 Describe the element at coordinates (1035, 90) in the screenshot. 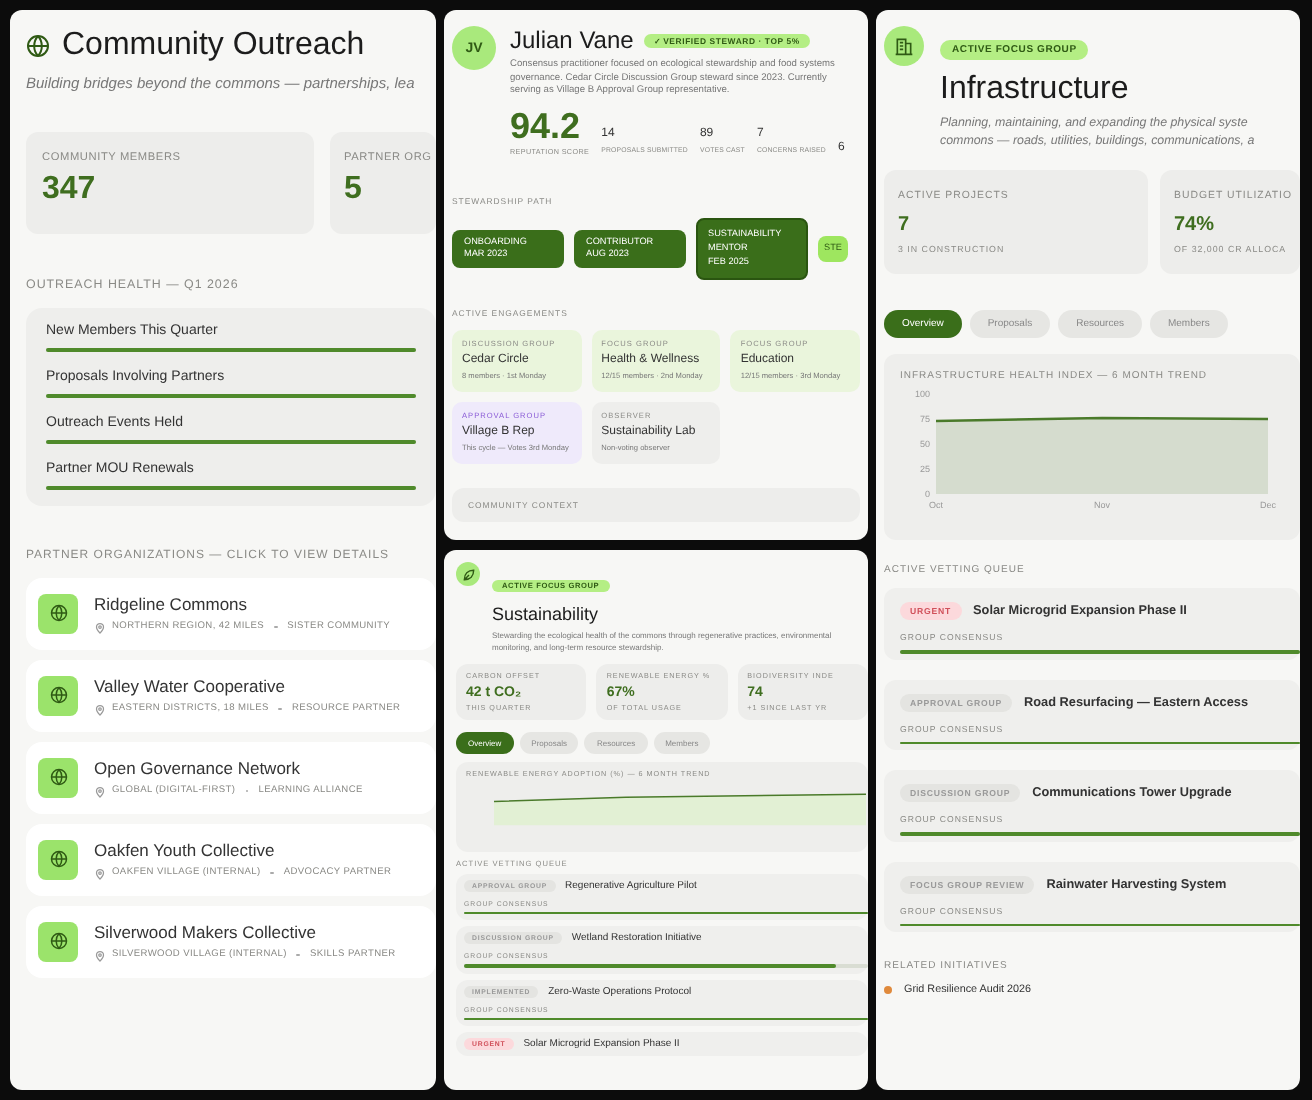

I see `panel-title: Infrastructure` at that location.